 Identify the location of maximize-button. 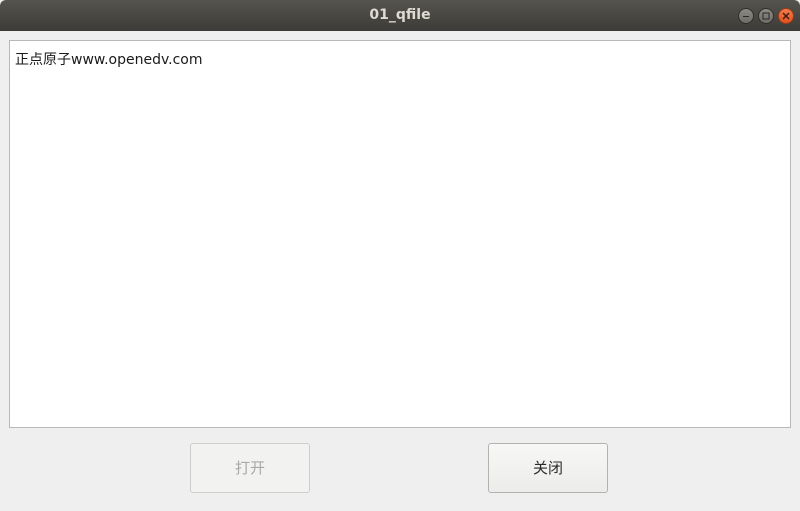
(766, 16).